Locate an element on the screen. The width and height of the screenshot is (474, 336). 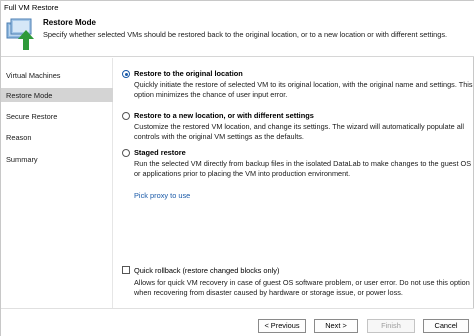
sidebar-item-label: Reason is located at coordinates (19, 137).